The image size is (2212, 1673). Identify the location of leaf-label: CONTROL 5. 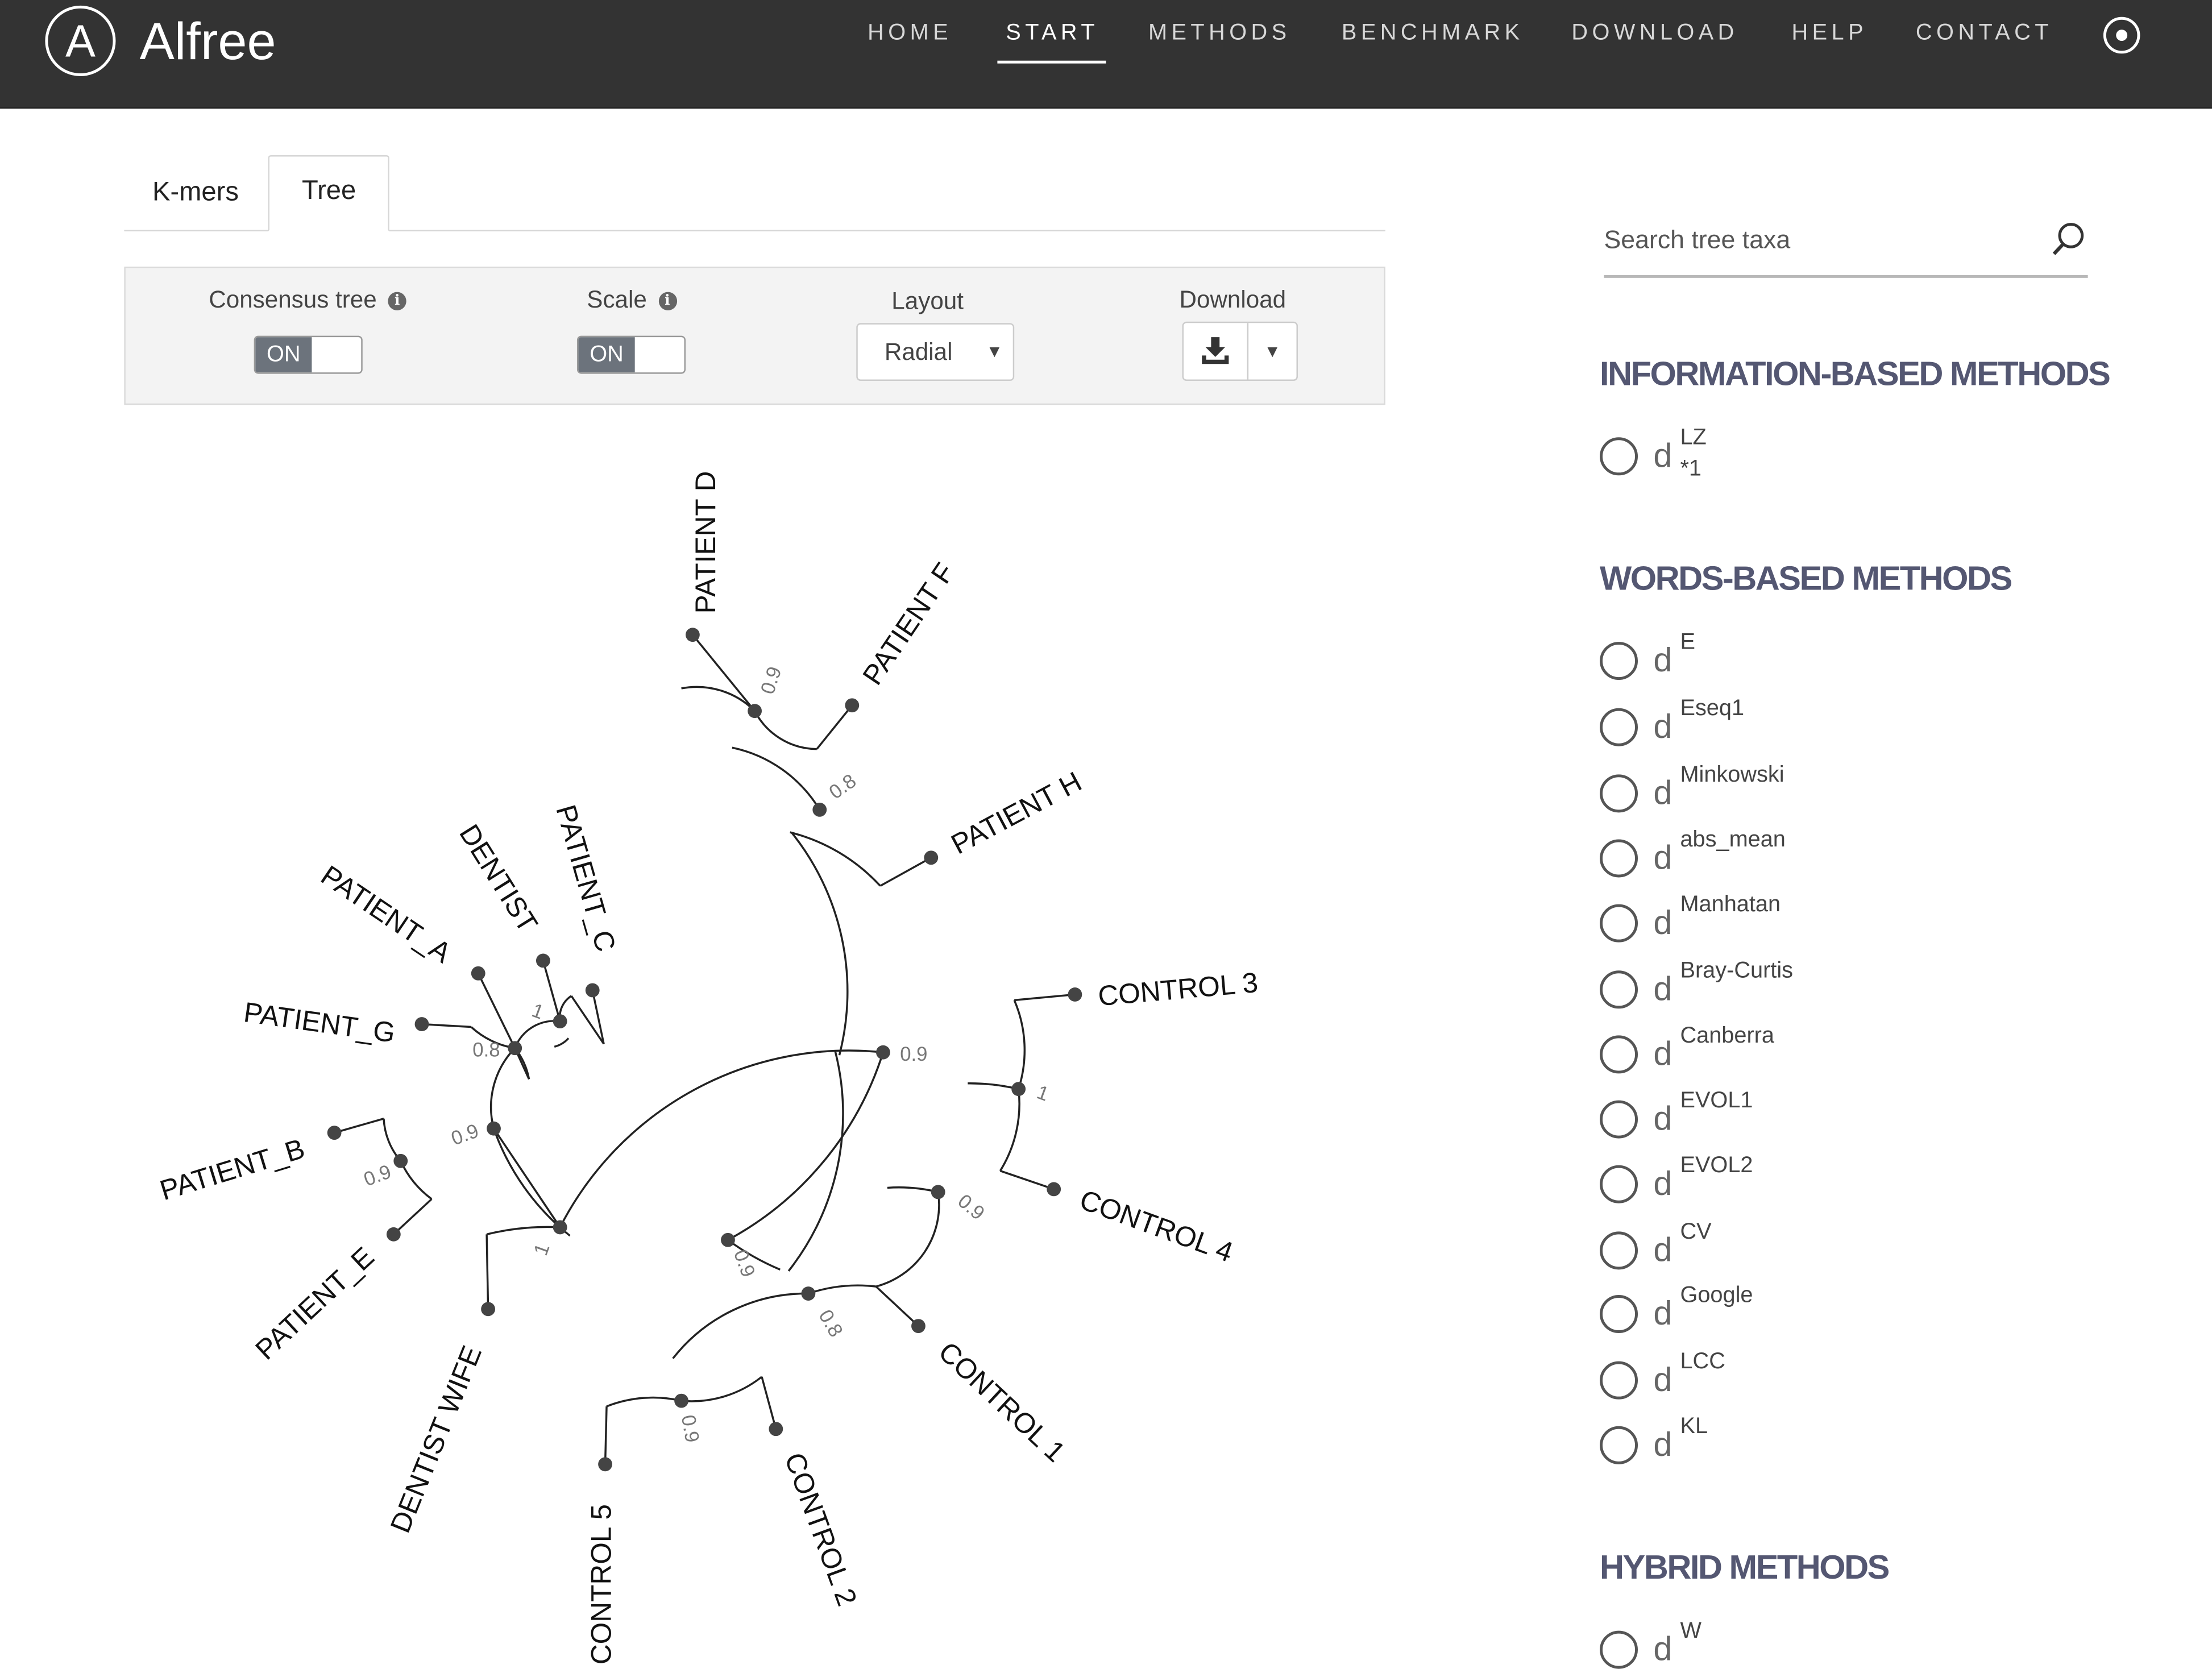
(601, 1584).